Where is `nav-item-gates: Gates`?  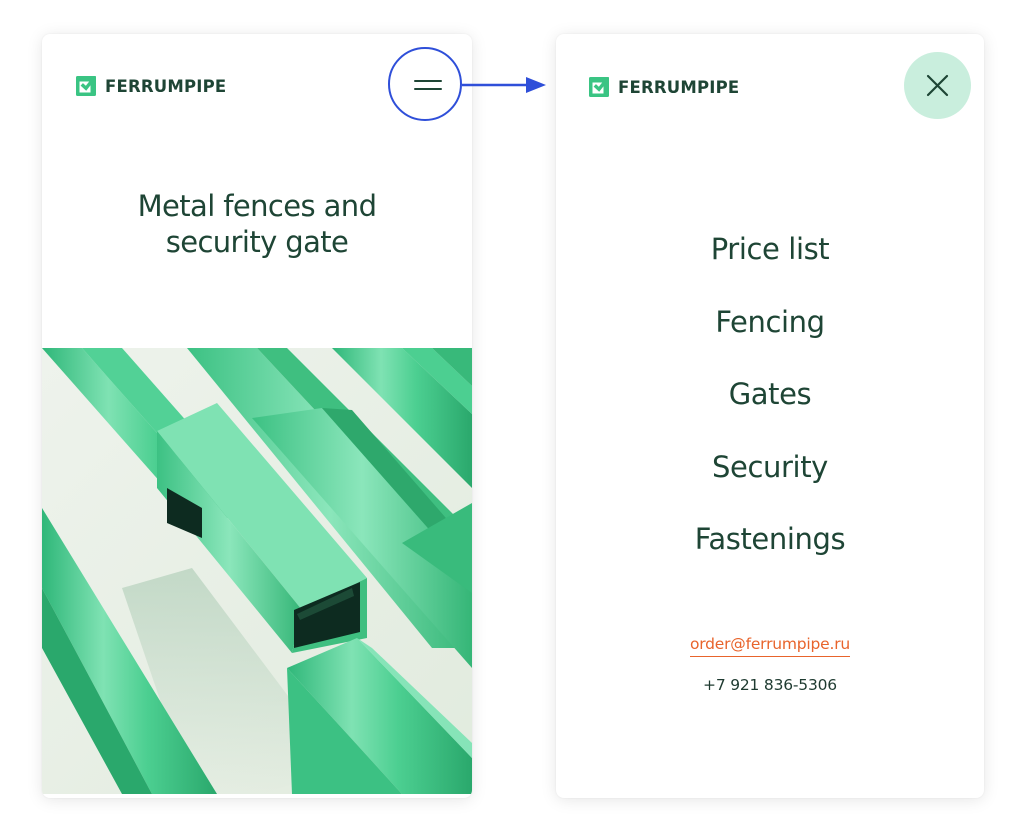 nav-item-gates: Gates is located at coordinates (770, 405).